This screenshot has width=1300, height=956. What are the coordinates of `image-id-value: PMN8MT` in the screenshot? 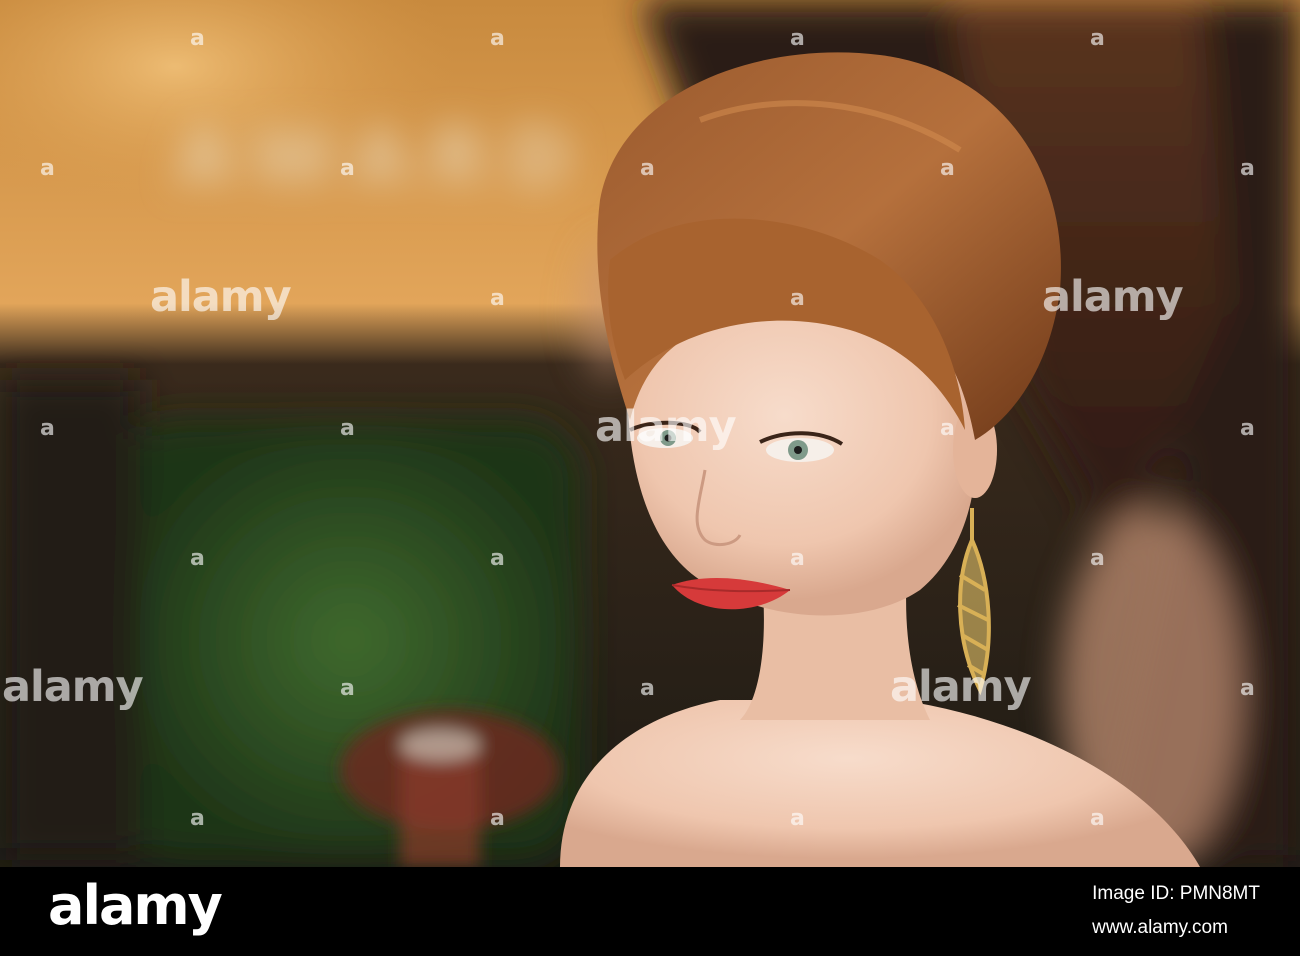 It's located at (1219, 893).